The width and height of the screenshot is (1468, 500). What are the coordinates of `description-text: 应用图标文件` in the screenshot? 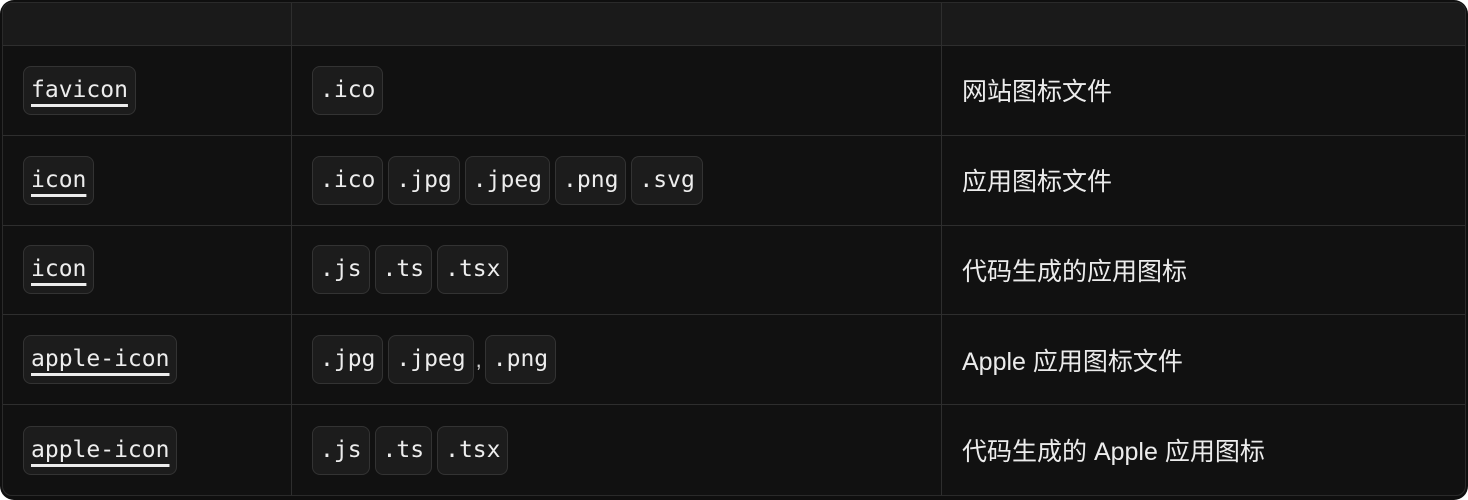 It's located at (1037, 182).